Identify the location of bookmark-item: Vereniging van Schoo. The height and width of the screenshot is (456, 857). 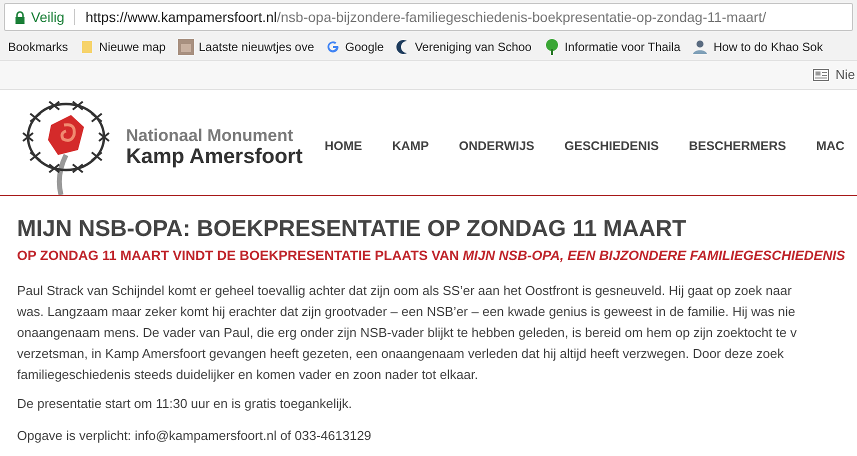
(464, 47).